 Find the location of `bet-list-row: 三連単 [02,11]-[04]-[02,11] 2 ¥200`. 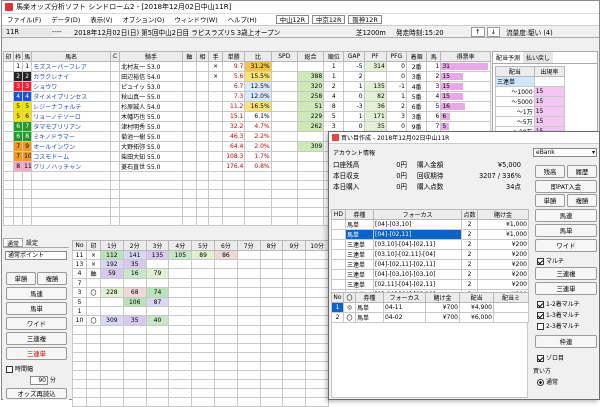

bet-list-row: 三連単 [02,11]-[04]-[02,11] 2 ¥200 is located at coordinates (430, 284).